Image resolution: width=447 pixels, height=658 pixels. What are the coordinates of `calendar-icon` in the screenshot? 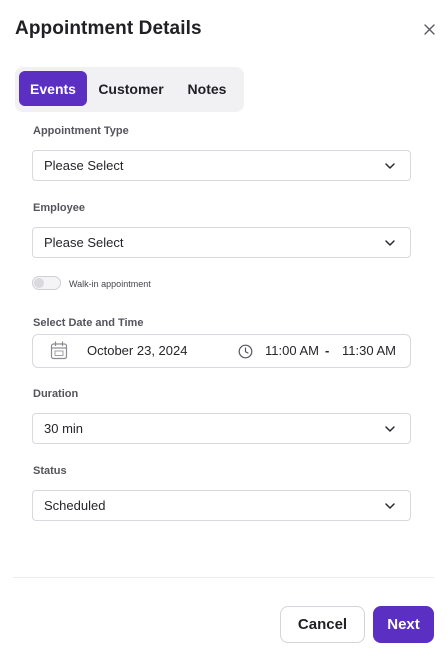 It's located at (59, 350).